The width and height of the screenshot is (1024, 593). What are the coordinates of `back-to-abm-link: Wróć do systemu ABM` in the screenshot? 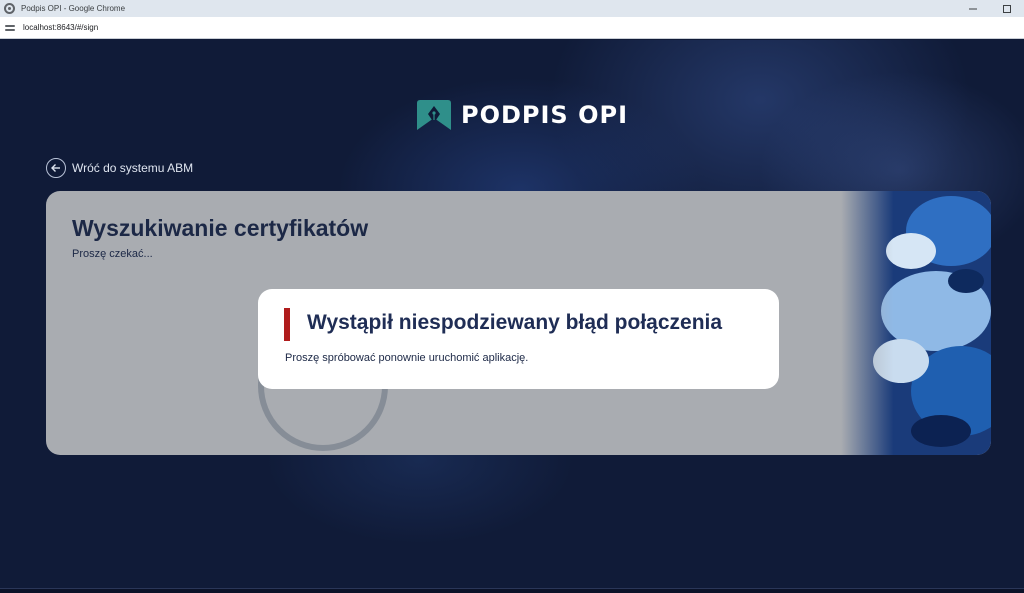 It's located at (119, 168).